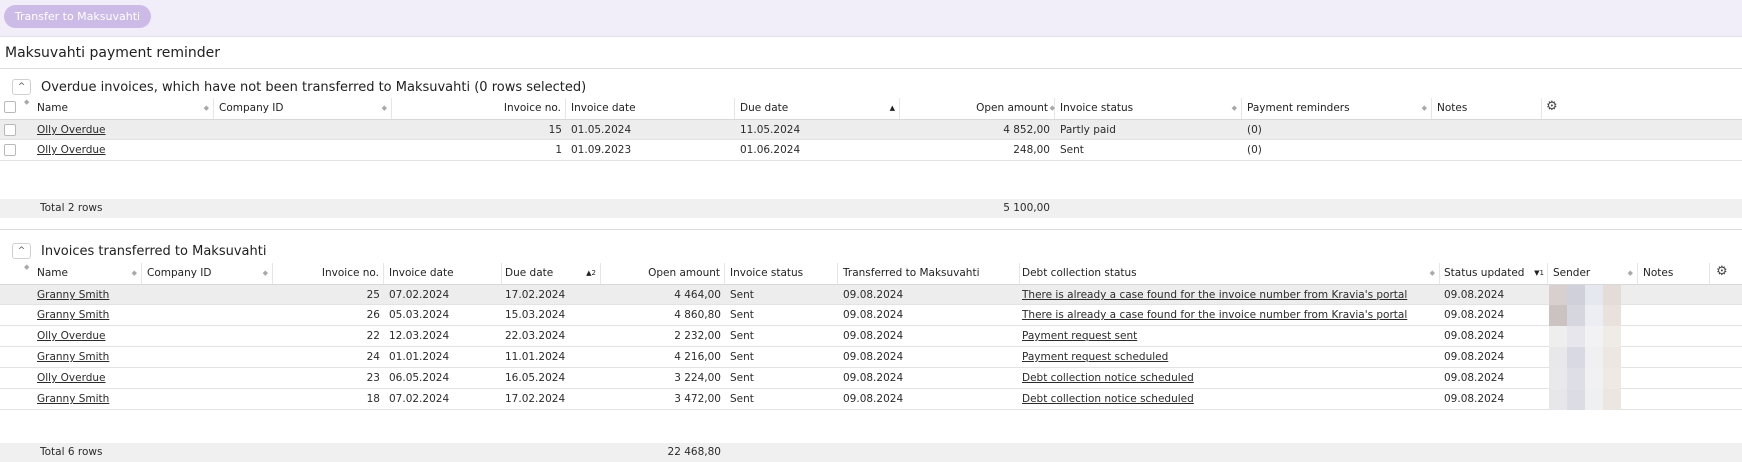 This screenshot has width=1742, height=462. I want to click on debt-collection-status-link: Payment request scheduled, so click(1095, 357).